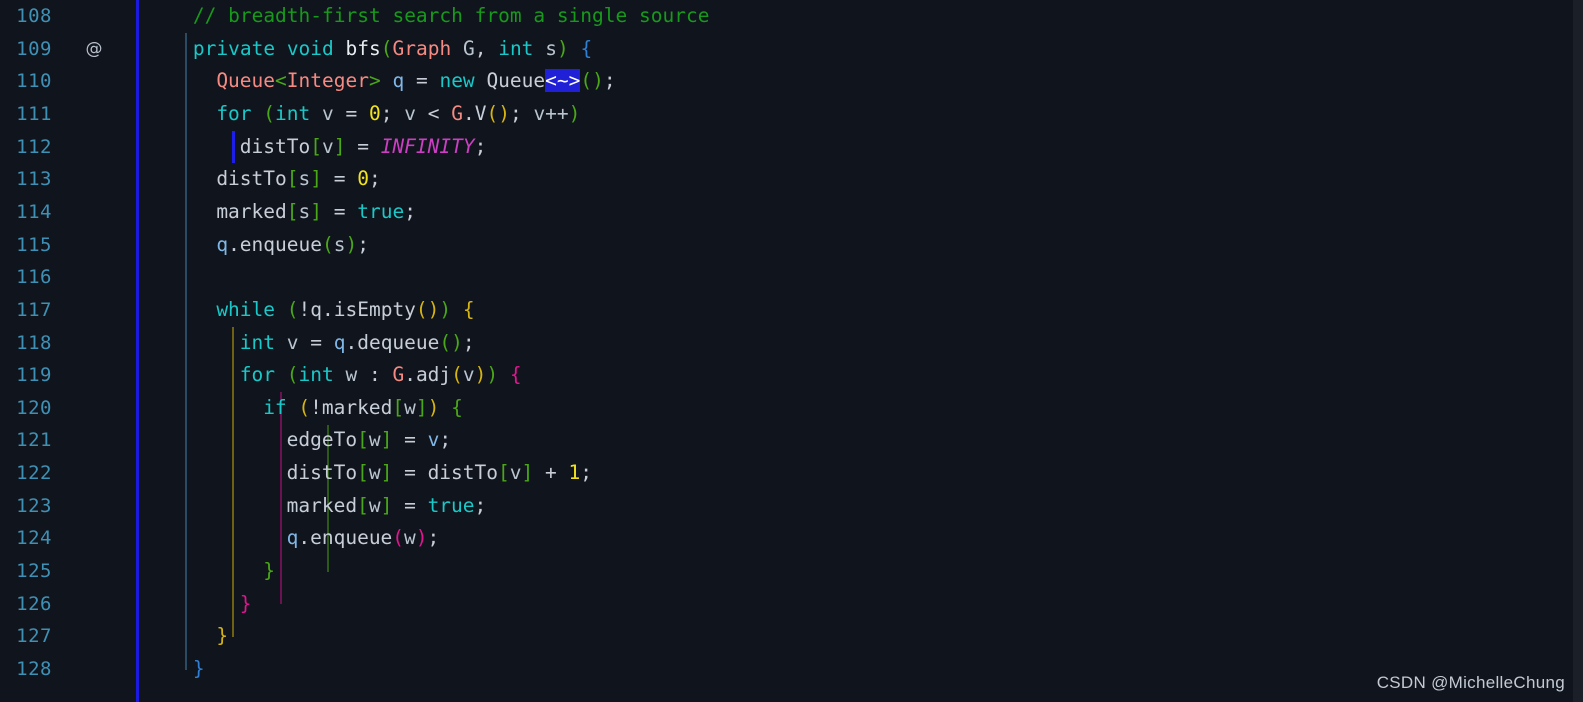  Describe the element at coordinates (34, 16) in the screenshot. I see `line-number: 108` at that location.